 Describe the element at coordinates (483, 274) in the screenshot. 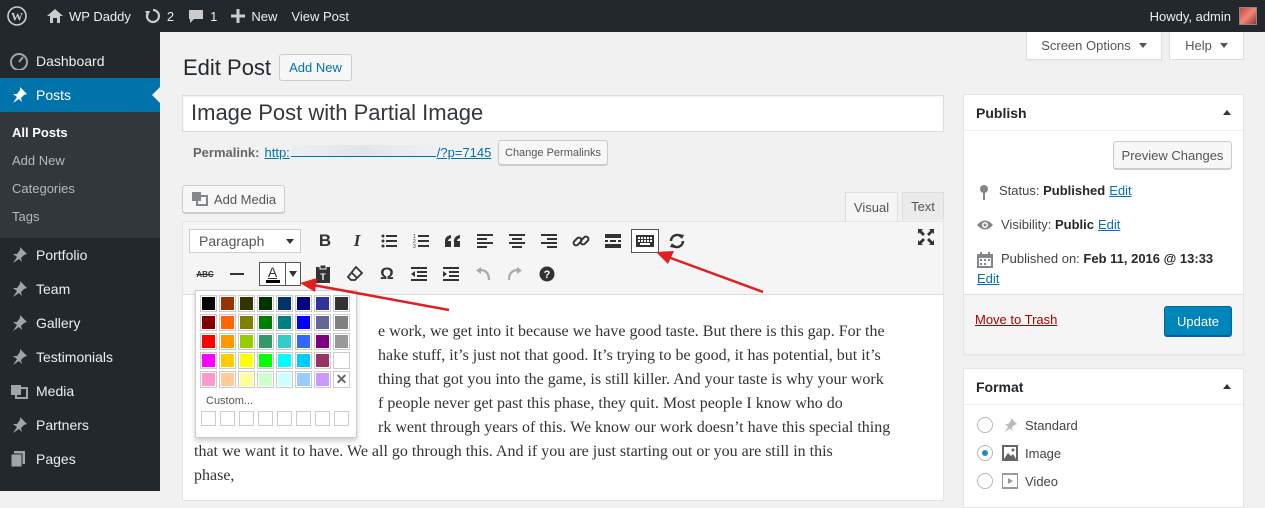

I see `undo-button` at that location.